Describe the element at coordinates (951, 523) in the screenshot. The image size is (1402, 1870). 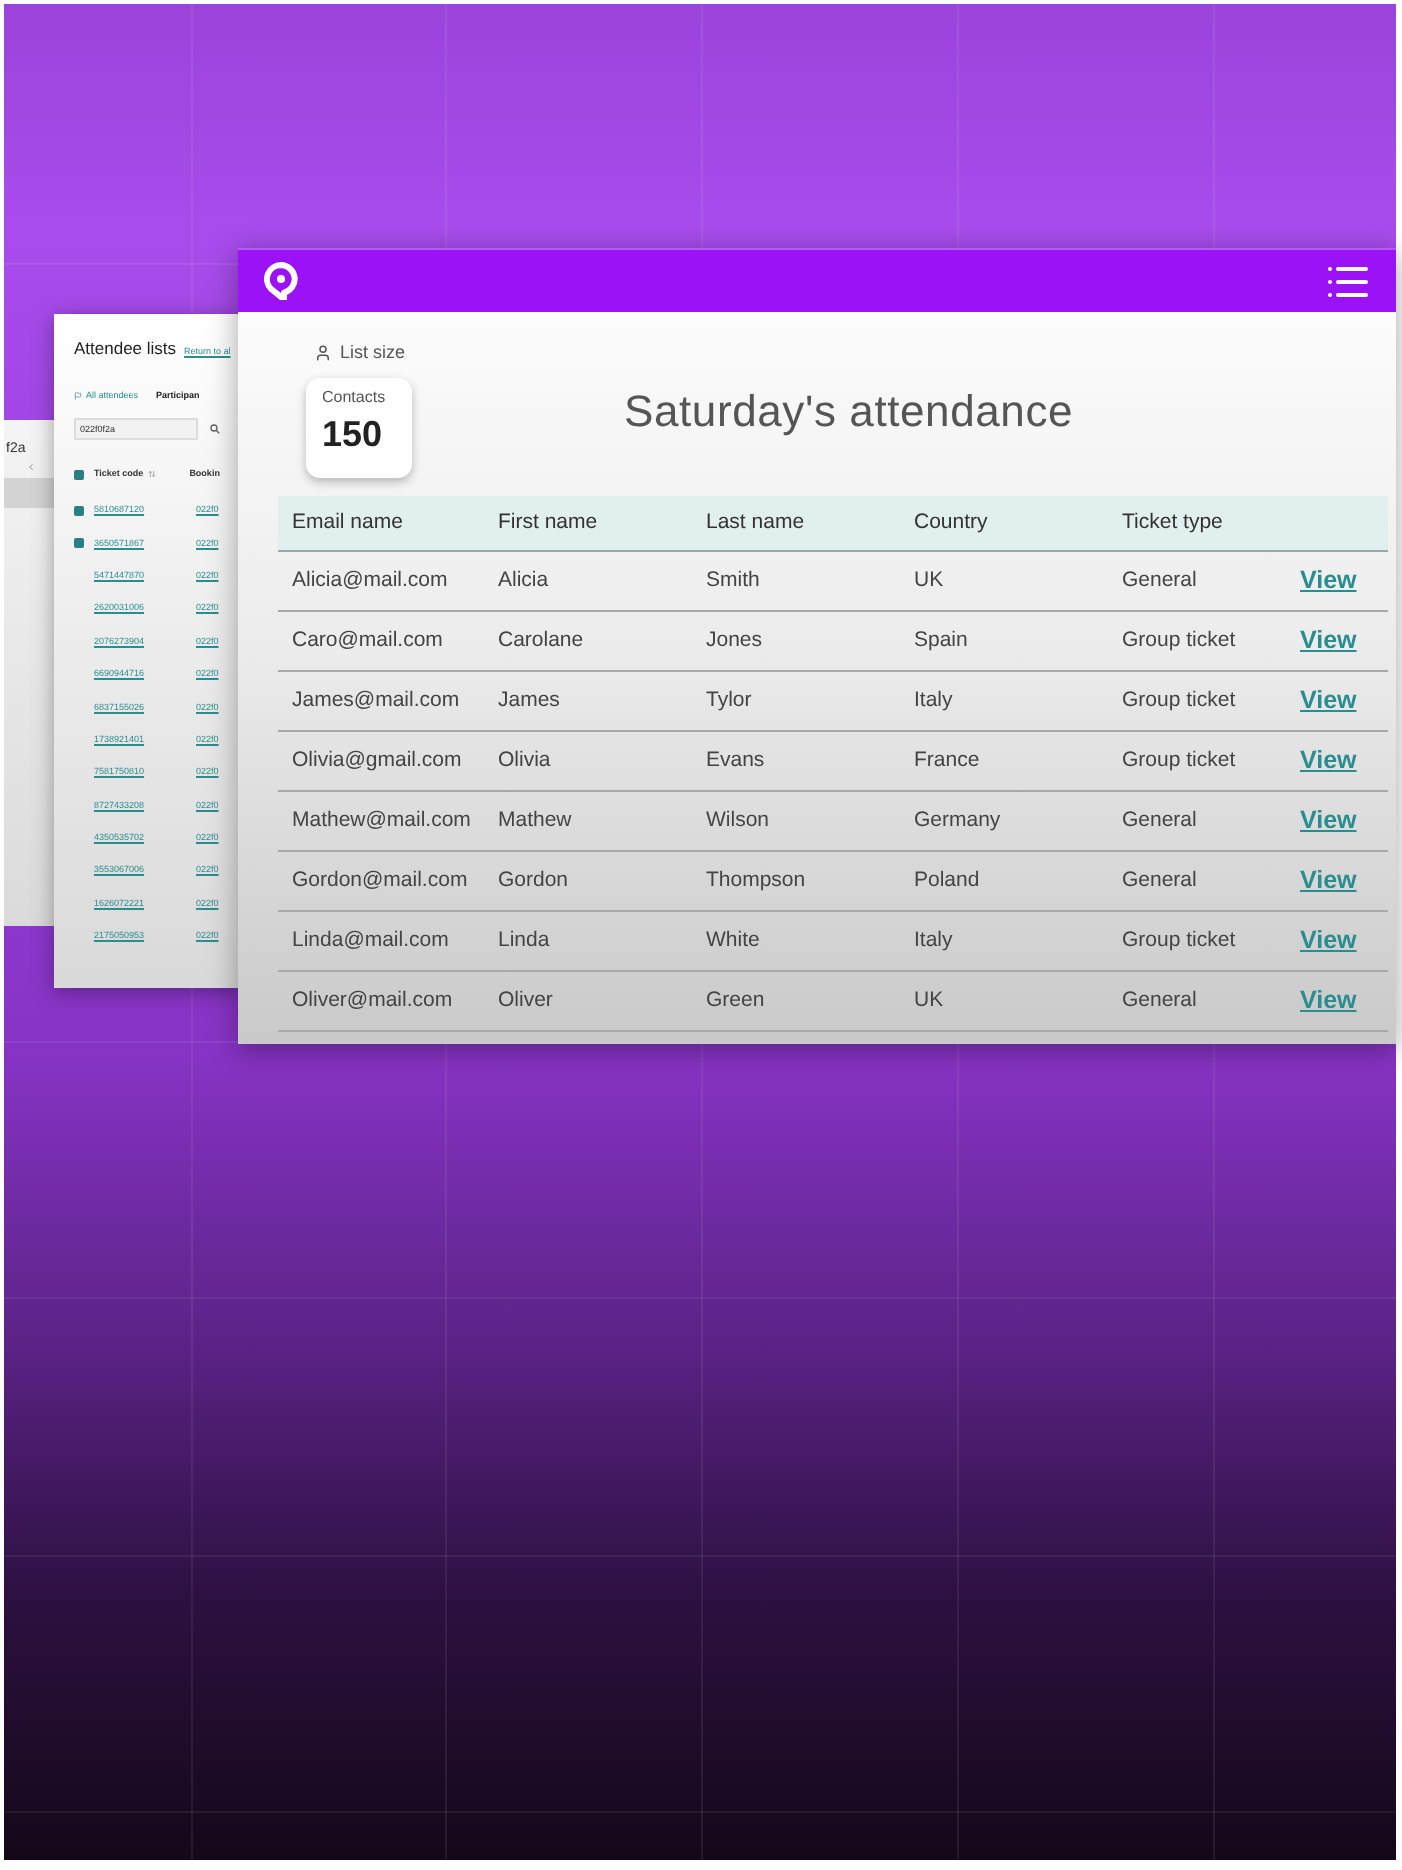
I see `column-header: Country` at that location.